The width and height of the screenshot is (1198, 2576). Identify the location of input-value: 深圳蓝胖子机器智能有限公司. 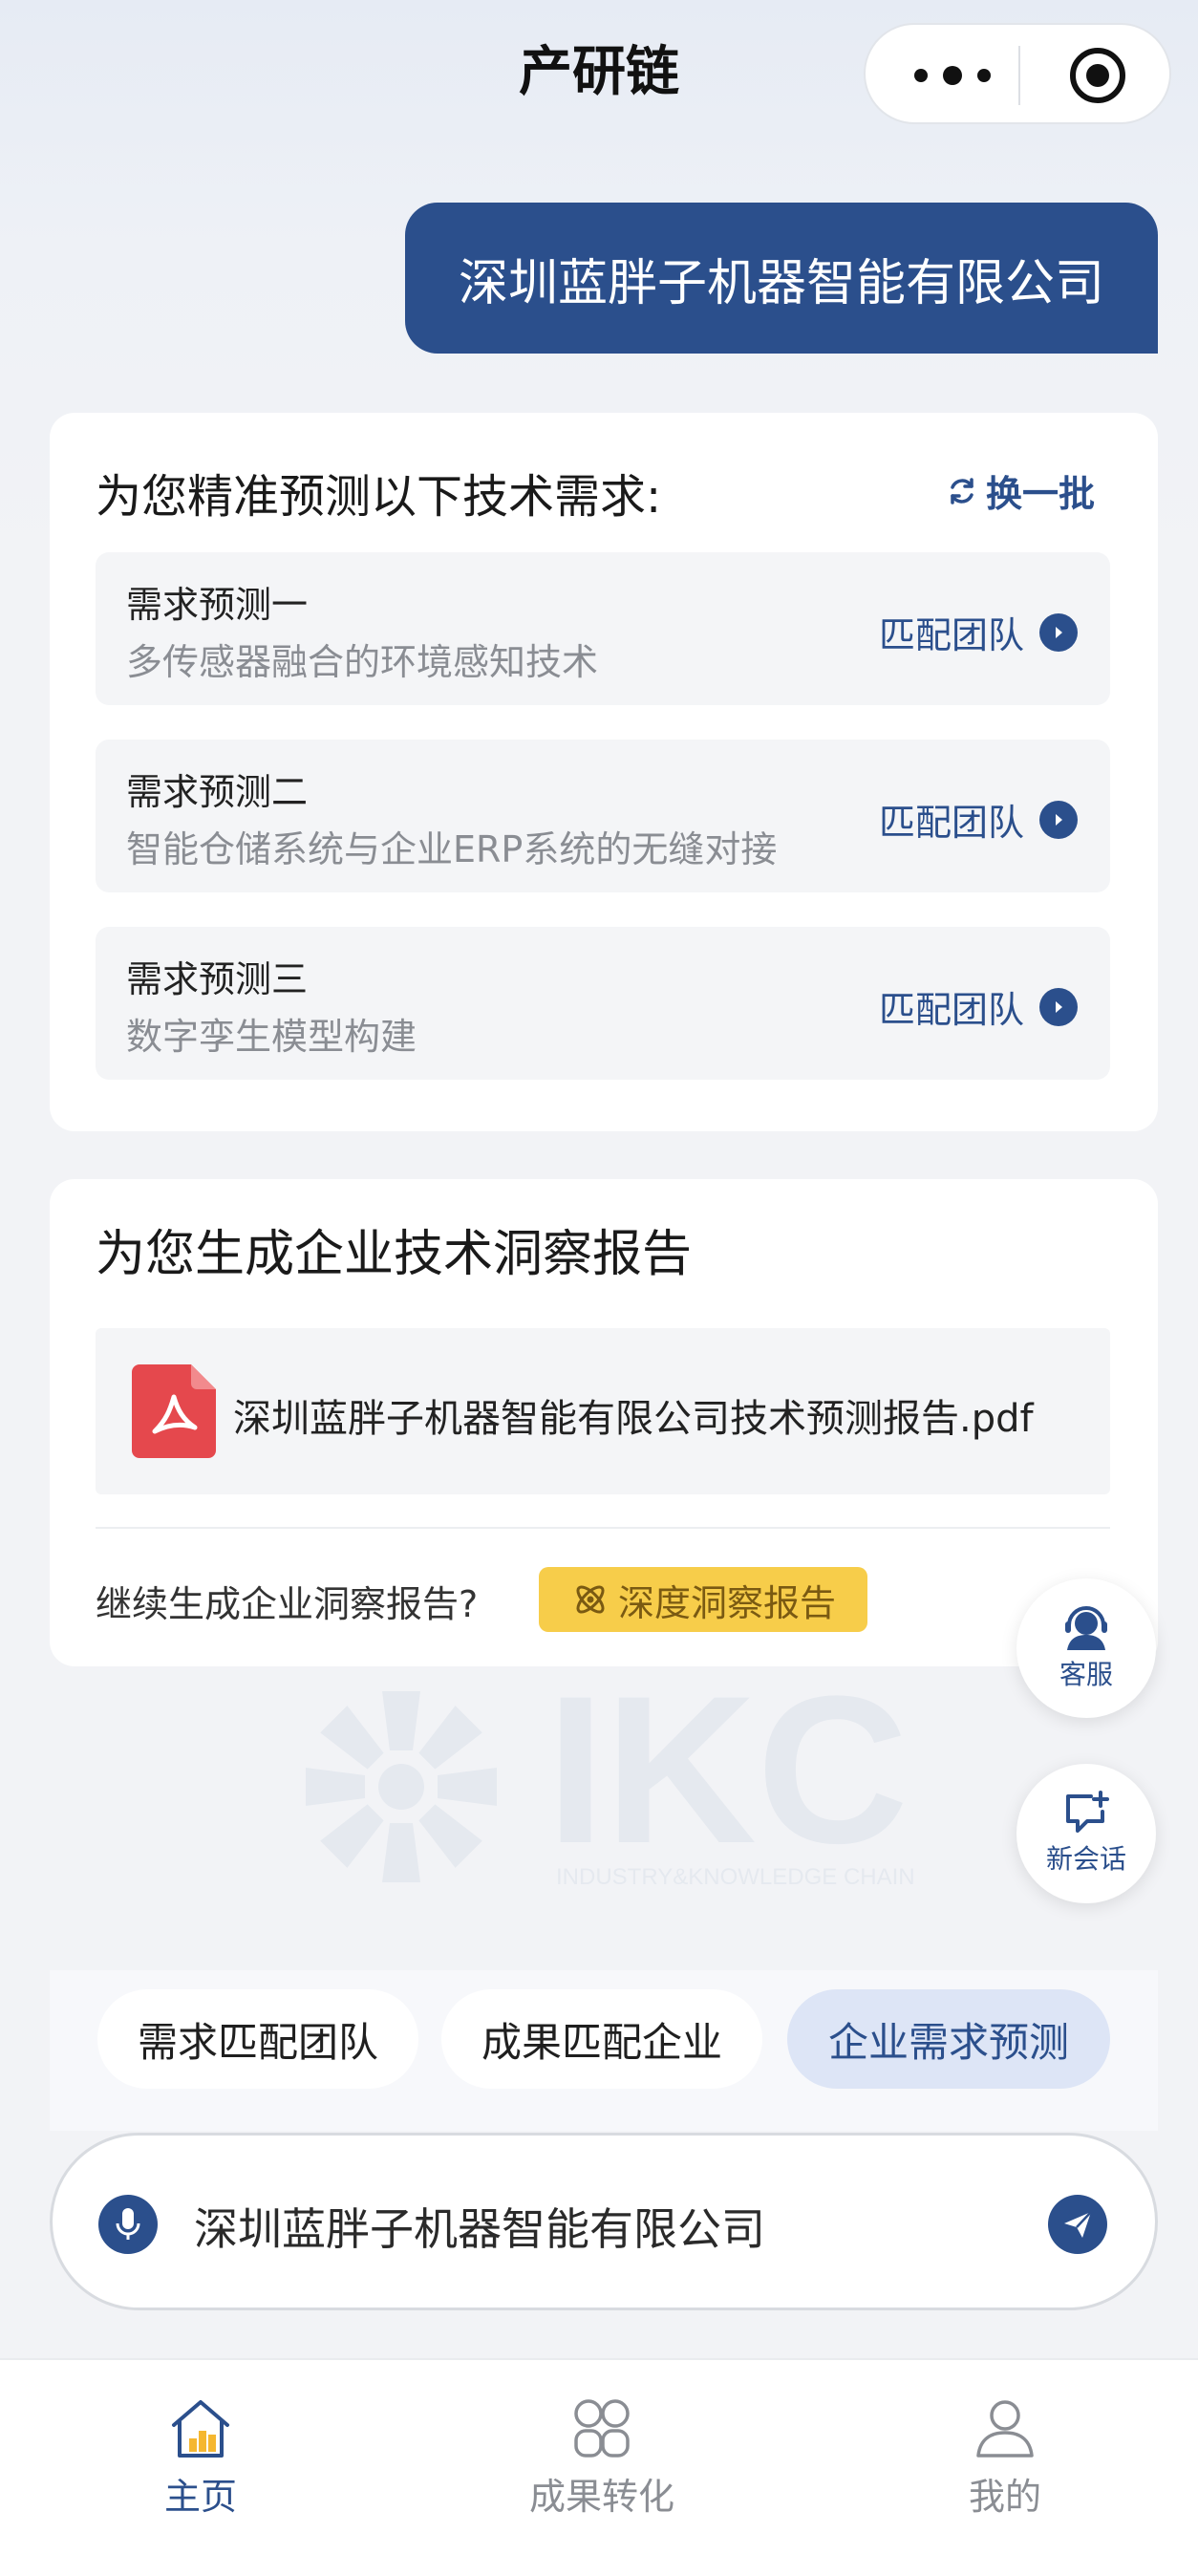
(479, 2229).